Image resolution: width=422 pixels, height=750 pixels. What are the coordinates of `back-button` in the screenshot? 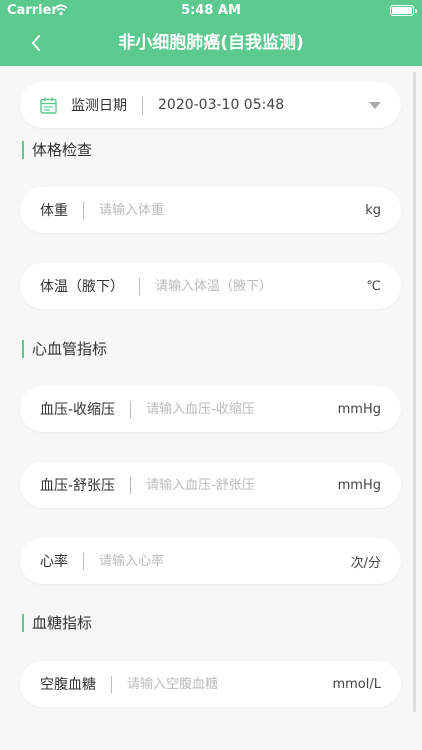 It's located at (36, 43).